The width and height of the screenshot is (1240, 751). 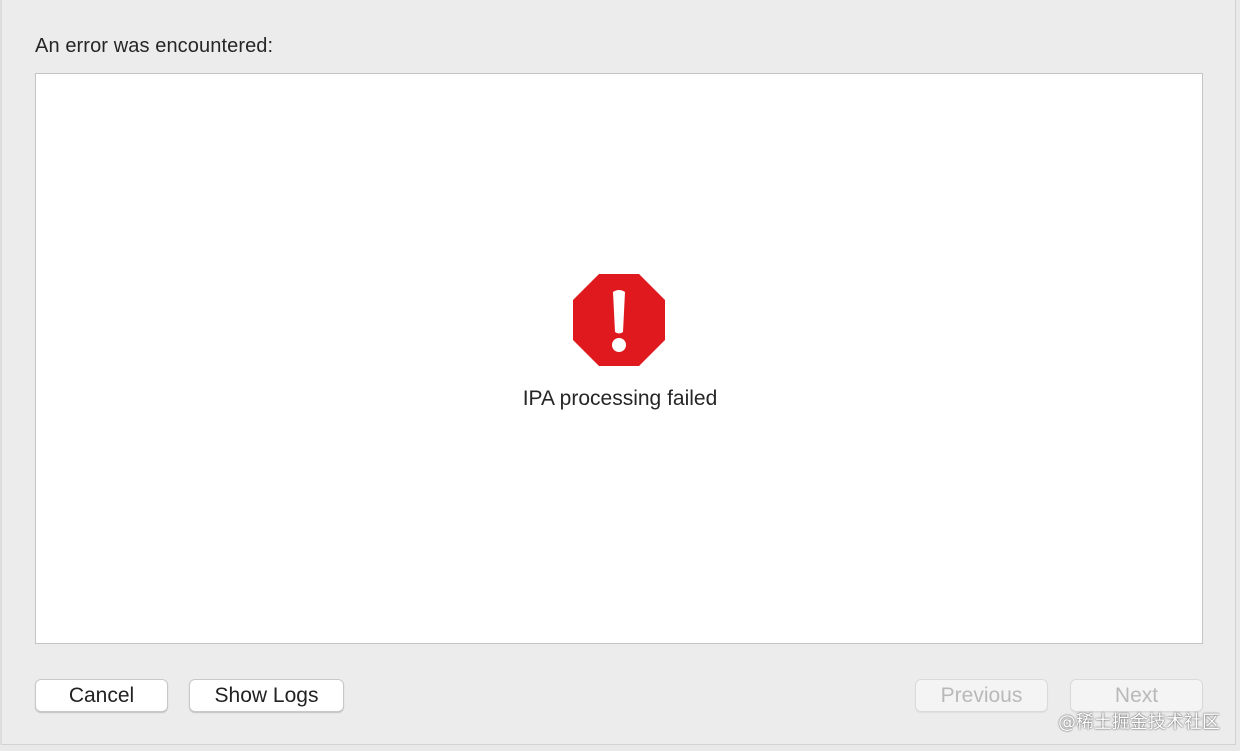 I want to click on watermark-text: @稀土掘金技术社区, so click(x=1139, y=722).